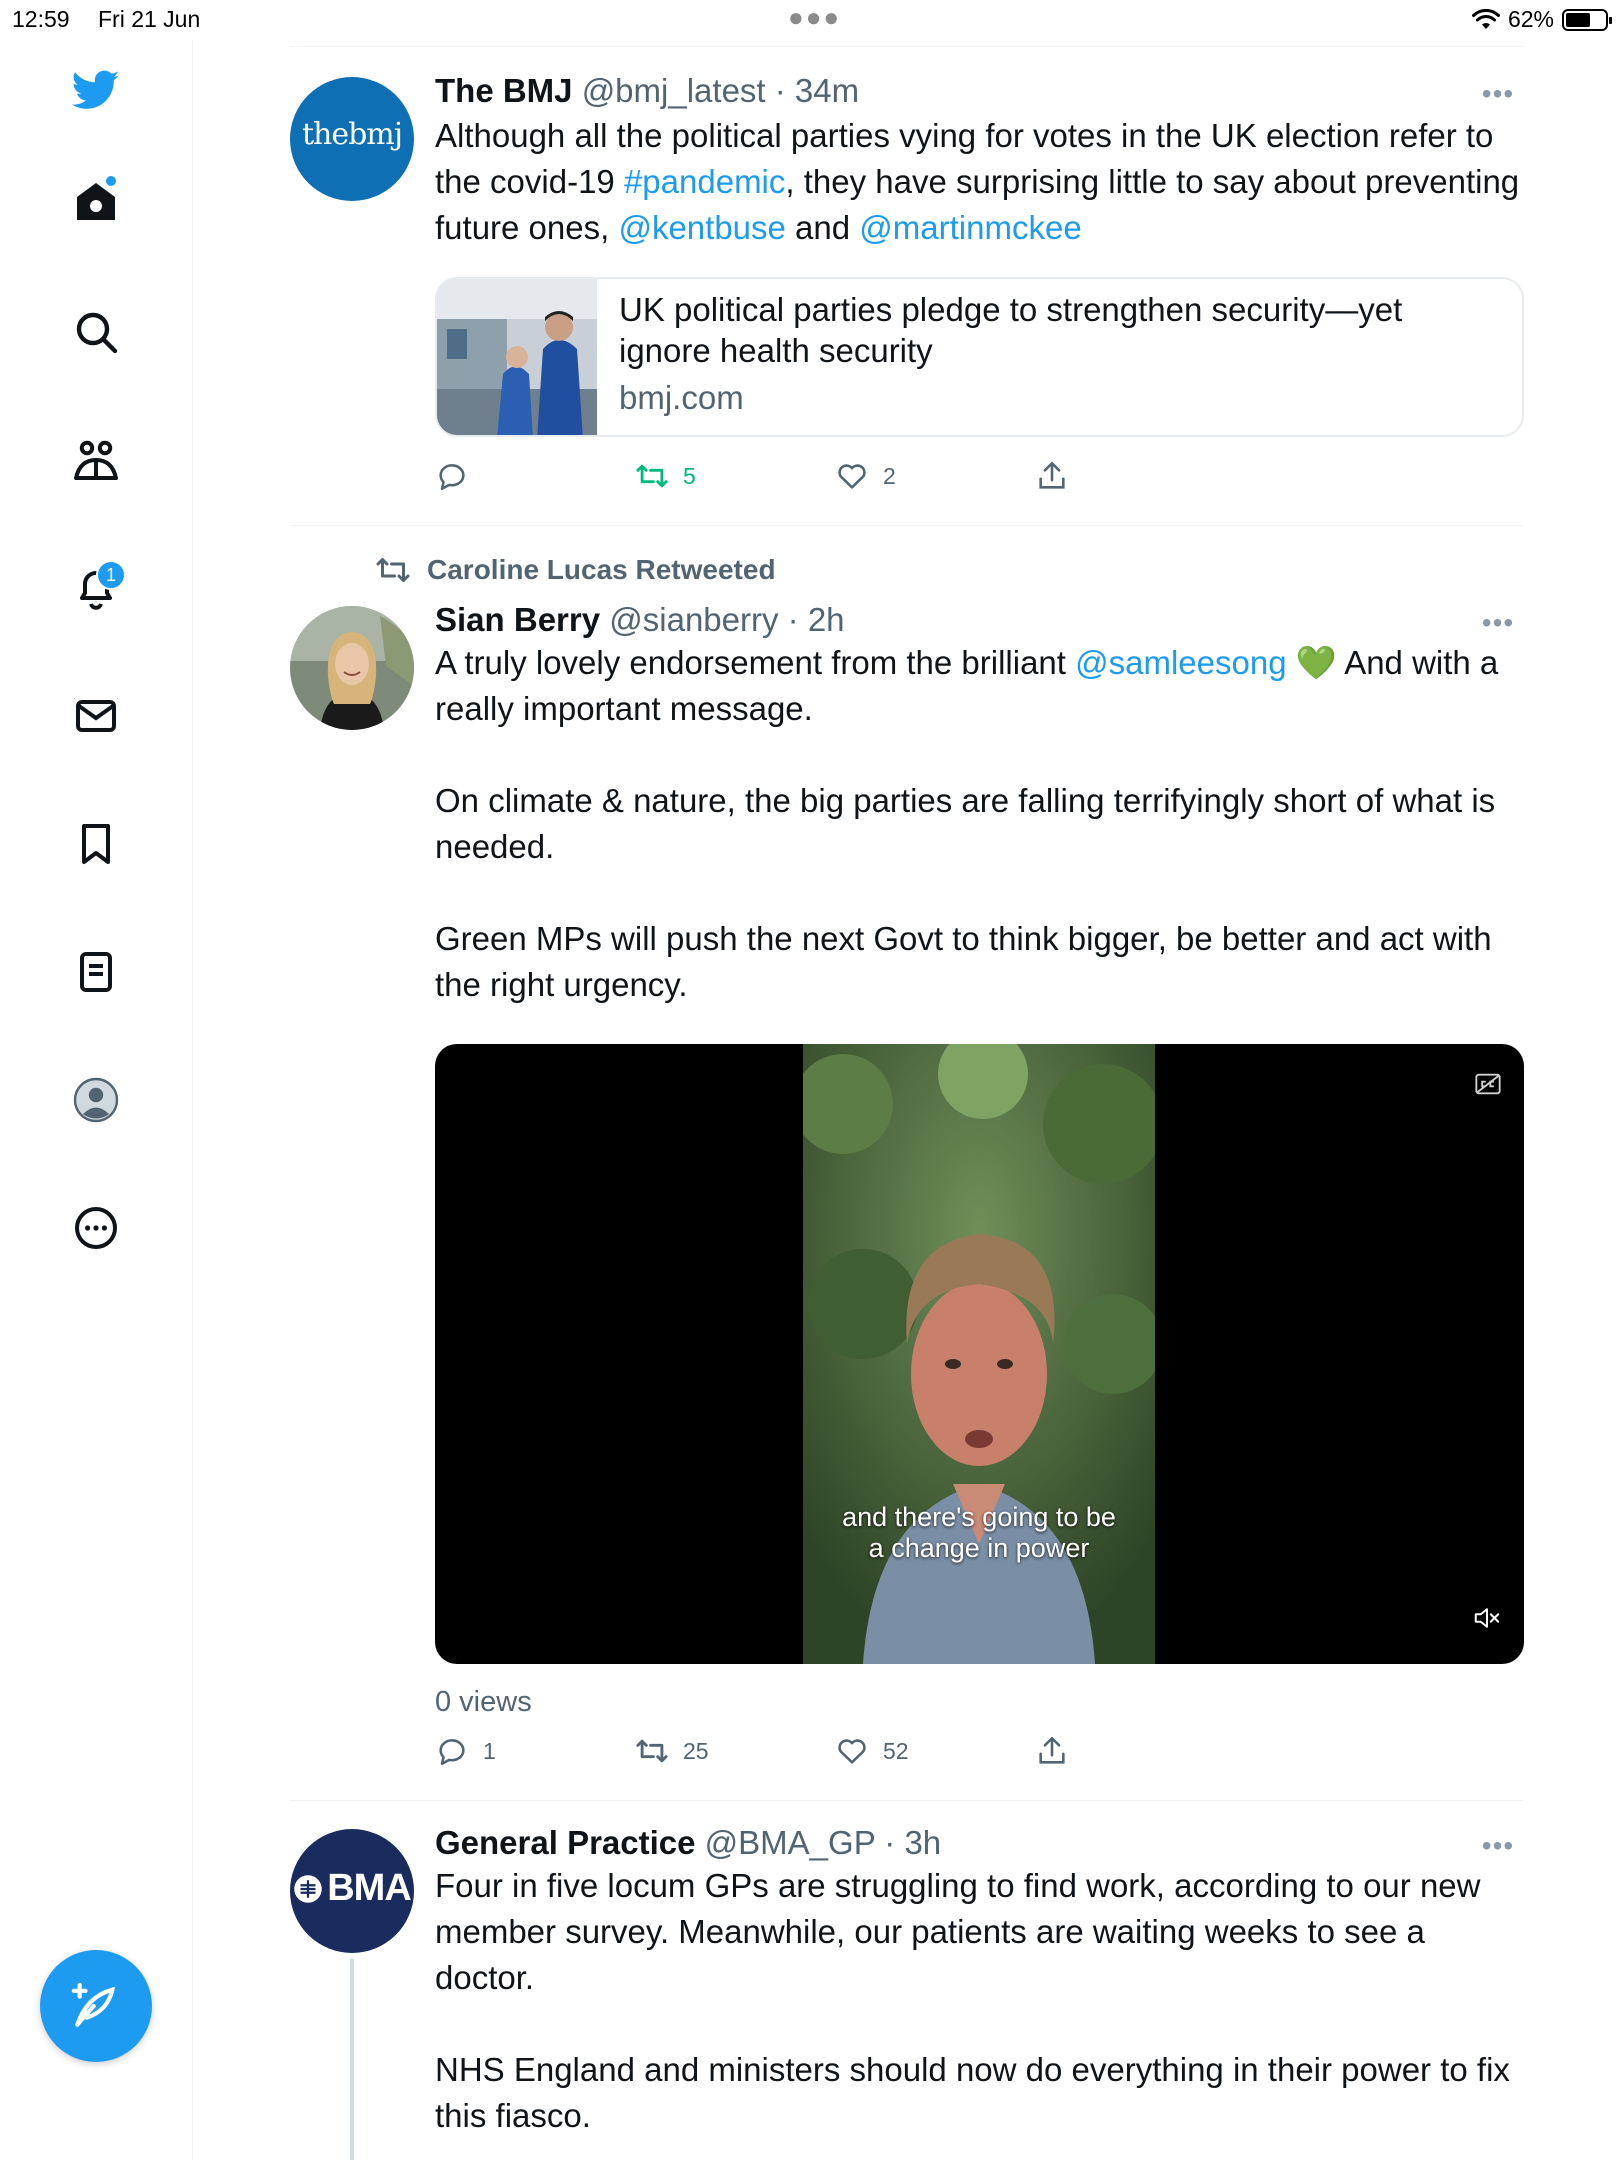  What do you see at coordinates (601, 570) in the screenshot?
I see `retweeted-by: Caroline Lucas Retweeted` at bounding box center [601, 570].